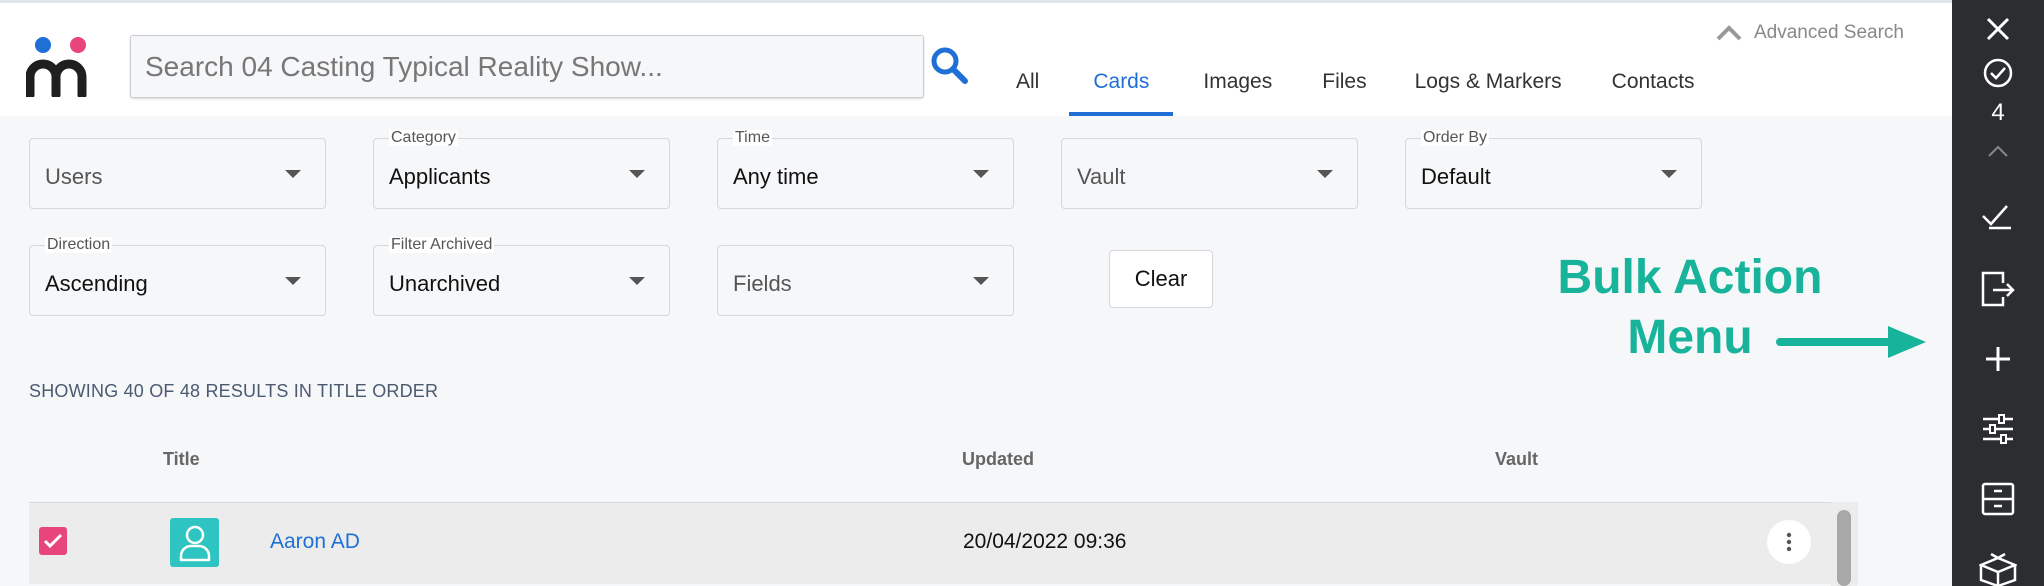  I want to click on advanced-search-label: Advanced Search, so click(1829, 32).